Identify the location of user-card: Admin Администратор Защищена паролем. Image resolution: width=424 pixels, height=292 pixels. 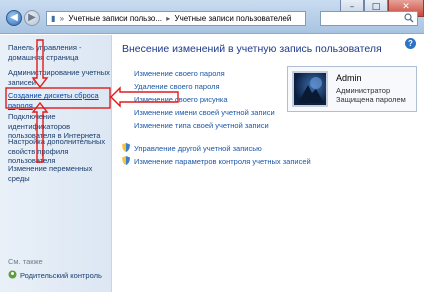
(352, 89).